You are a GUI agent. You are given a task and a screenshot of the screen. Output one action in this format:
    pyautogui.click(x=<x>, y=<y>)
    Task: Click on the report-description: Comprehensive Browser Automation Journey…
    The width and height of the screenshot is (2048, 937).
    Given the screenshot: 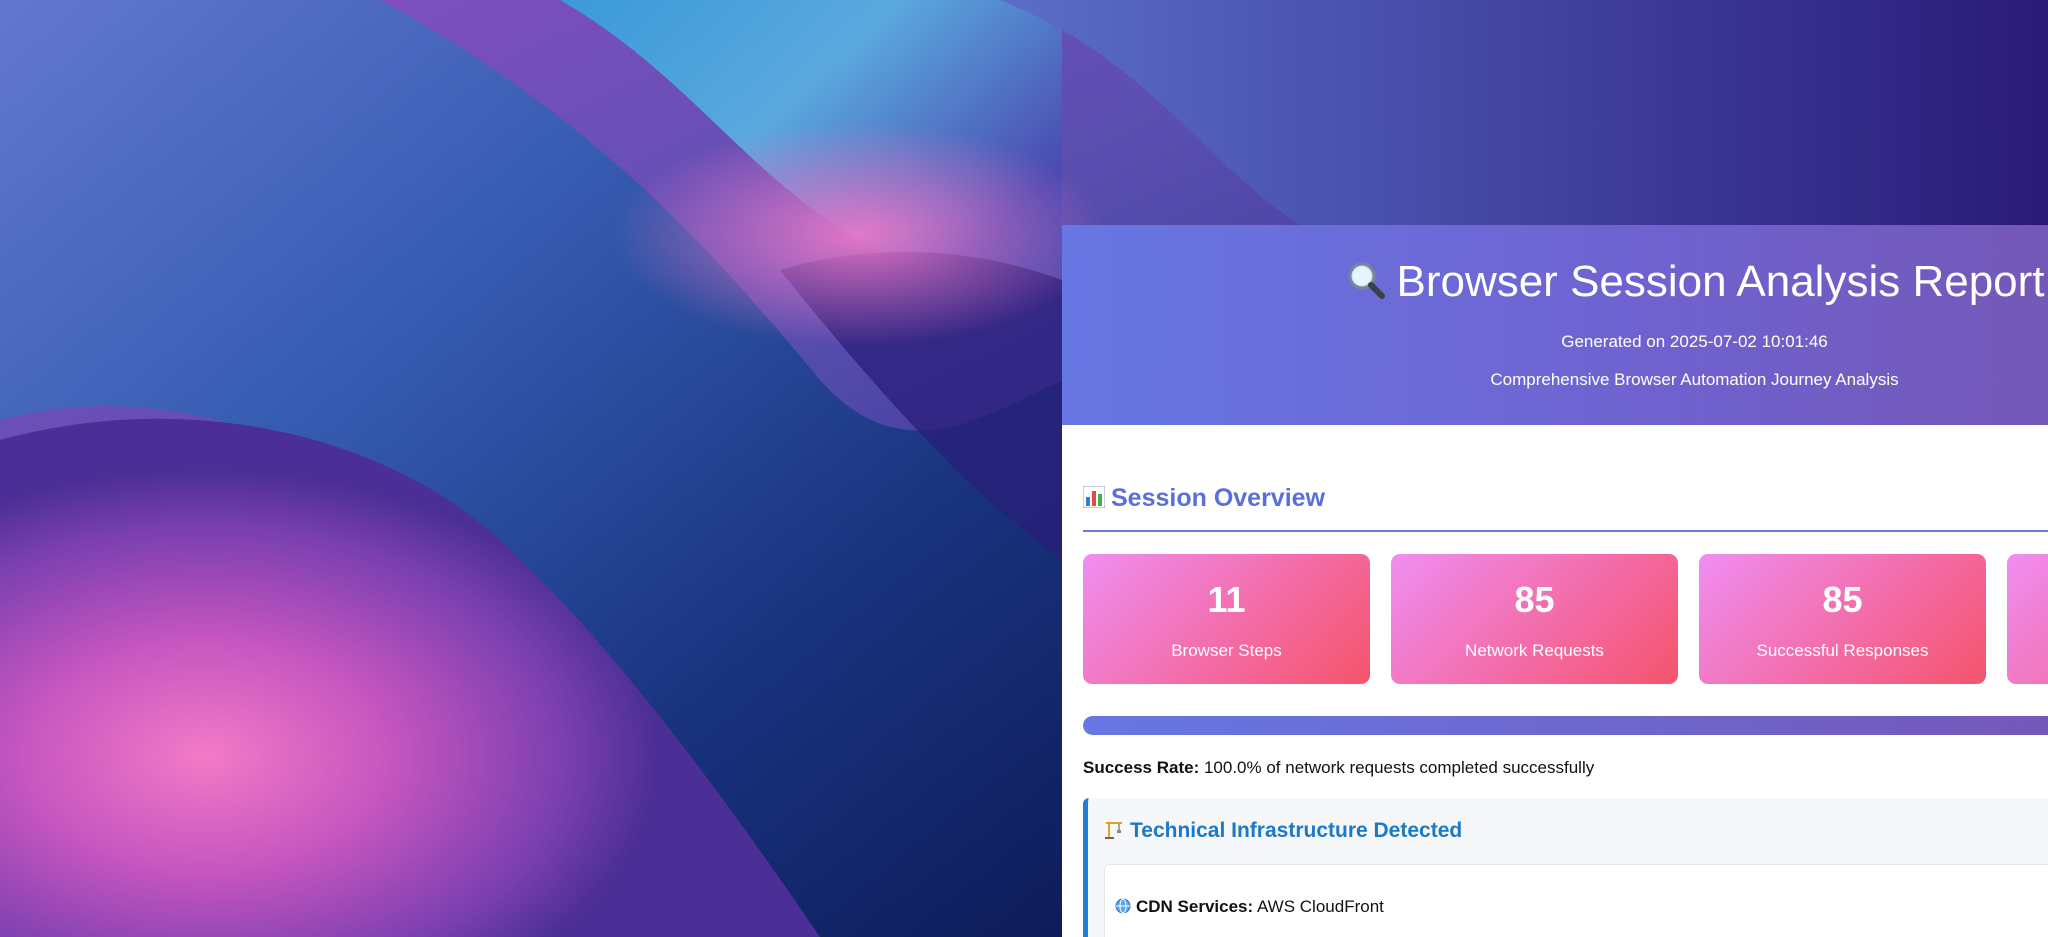 What is the action you would take?
    pyautogui.click(x=1694, y=379)
    